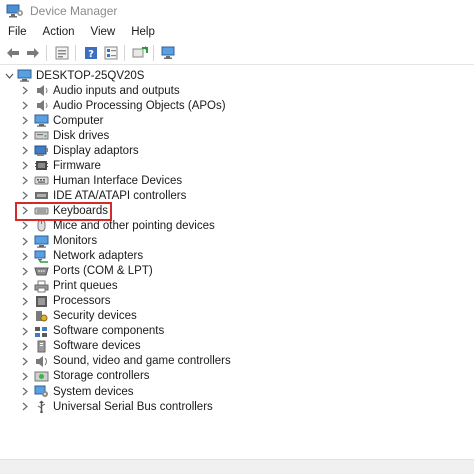 This screenshot has height=474, width=474. What do you see at coordinates (169, 53) in the screenshot?
I see `scan-hardware-button` at bounding box center [169, 53].